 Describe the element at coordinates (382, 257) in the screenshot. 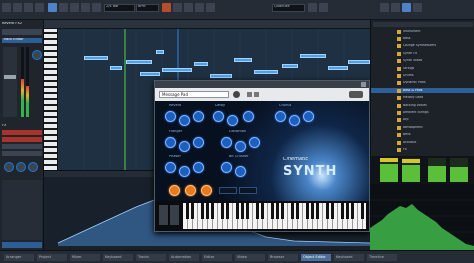

I see `bottom-tab: Timeline` at that location.